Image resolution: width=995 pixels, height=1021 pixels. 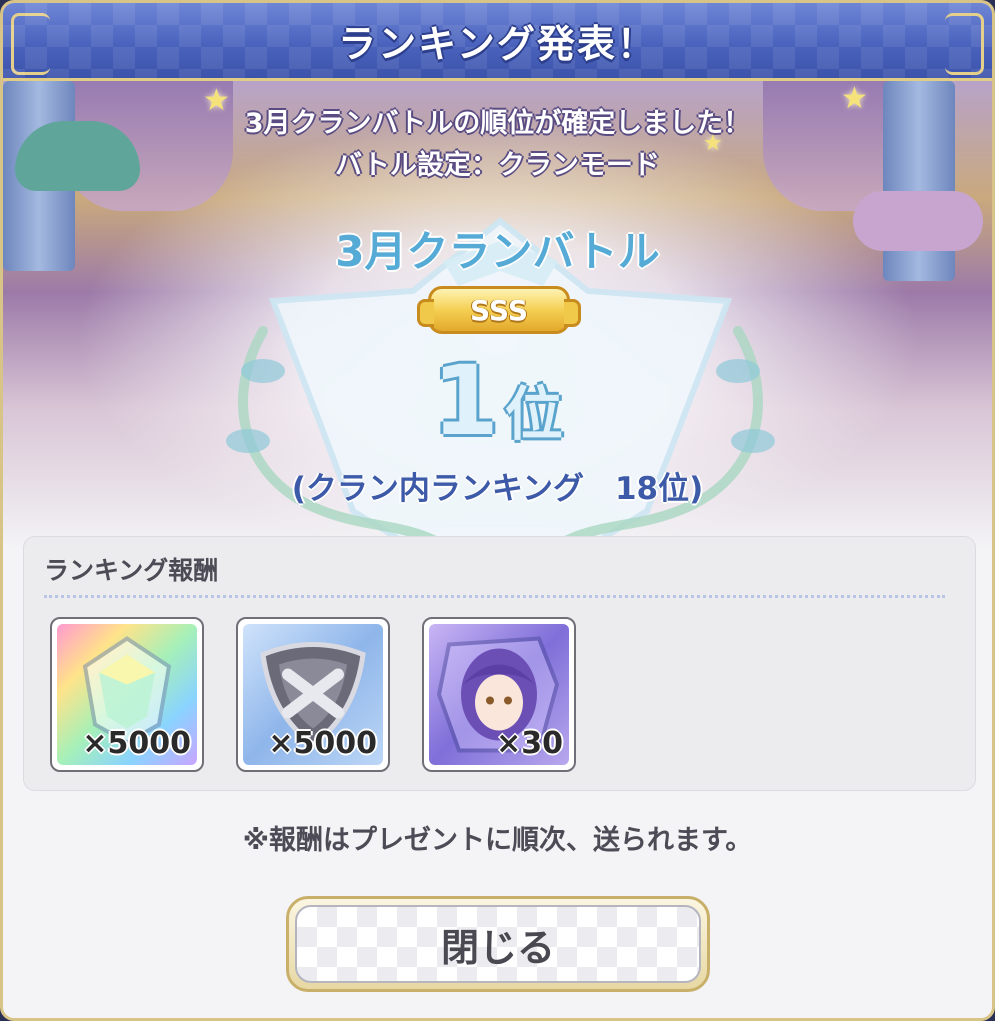 I want to click on rewards-divider, so click(x=494, y=596).